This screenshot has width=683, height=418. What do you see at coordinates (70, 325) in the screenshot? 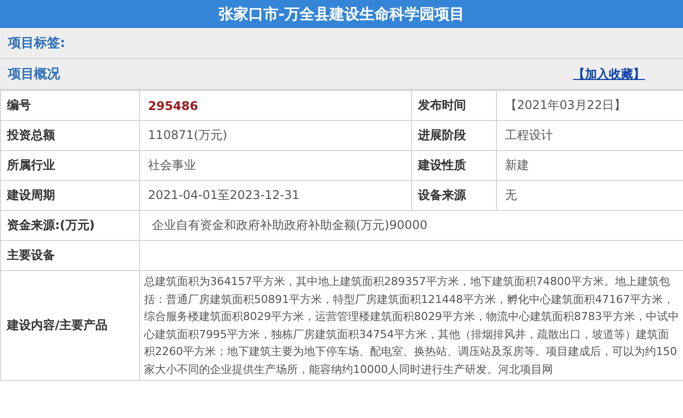
I see `field-label: 建设内容/主要产品` at bounding box center [70, 325].